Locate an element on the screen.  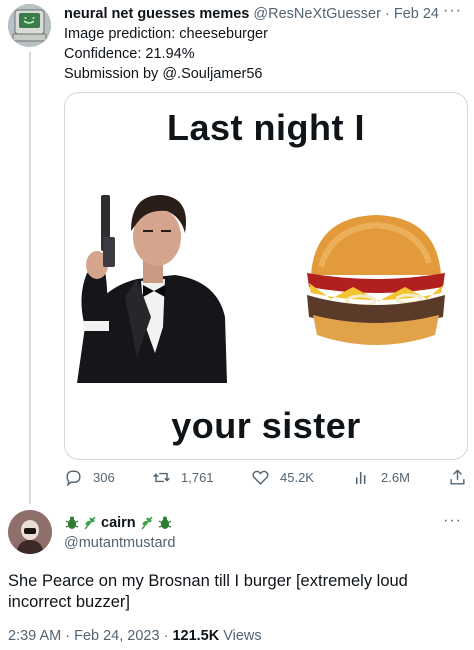
retweet-count: 1,761 is located at coordinates (197, 477).